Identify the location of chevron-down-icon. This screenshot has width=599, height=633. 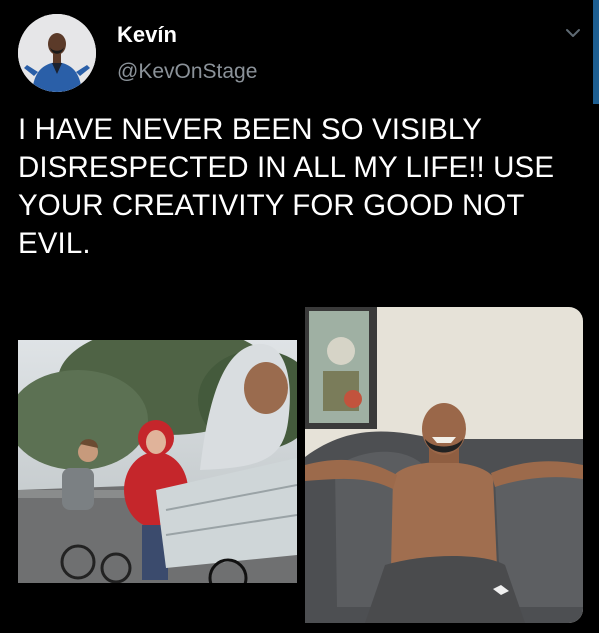
(573, 33).